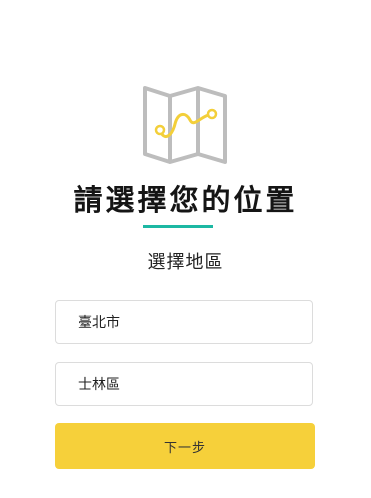  I want to click on district-select-value: 士林區, so click(99, 385).